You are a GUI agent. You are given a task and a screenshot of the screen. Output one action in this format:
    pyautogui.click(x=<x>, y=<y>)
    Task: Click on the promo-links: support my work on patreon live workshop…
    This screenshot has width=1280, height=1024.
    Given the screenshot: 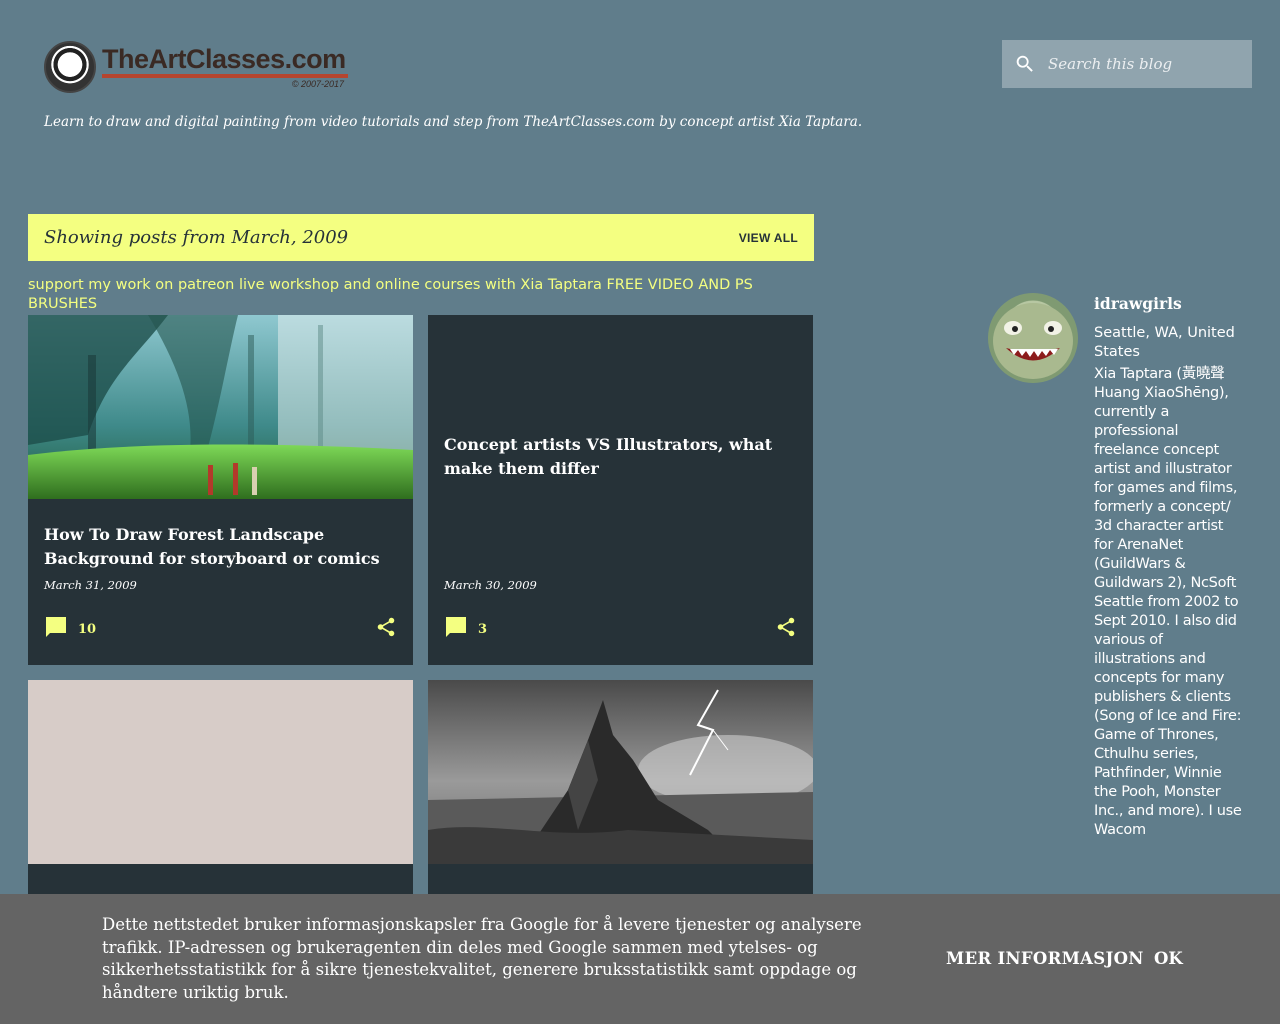 What is the action you would take?
    pyautogui.click(x=408, y=295)
    